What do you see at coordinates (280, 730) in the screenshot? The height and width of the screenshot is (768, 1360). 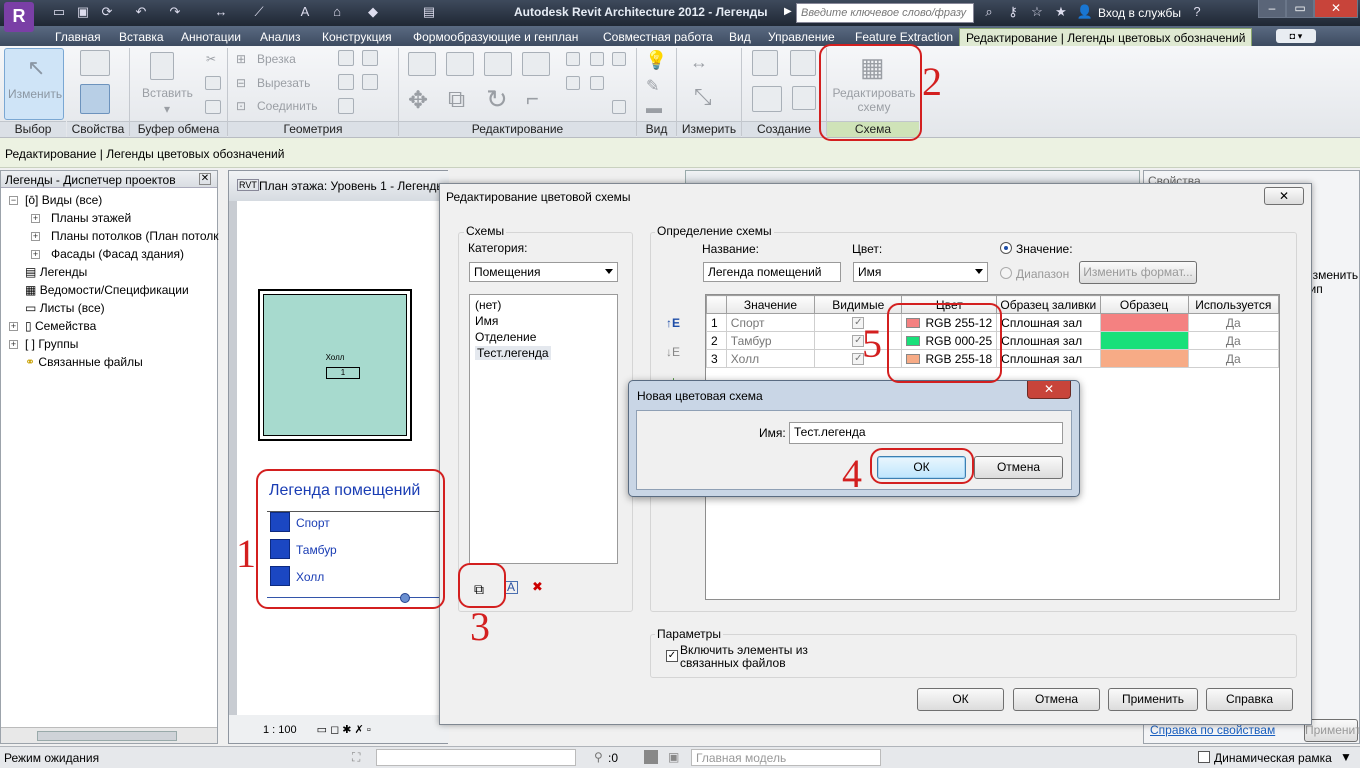 I see `scale-label: 1 : 100` at bounding box center [280, 730].